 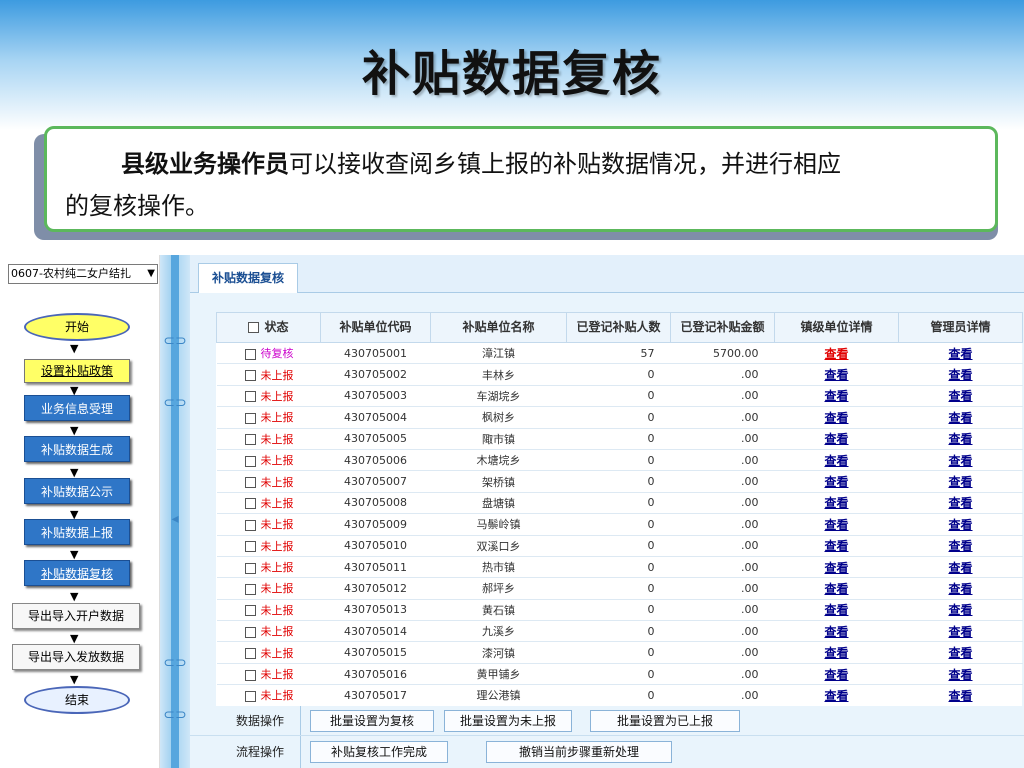 What do you see at coordinates (76, 616) in the screenshot?
I see `flow-step-account-import: 导出导入开户数据` at bounding box center [76, 616].